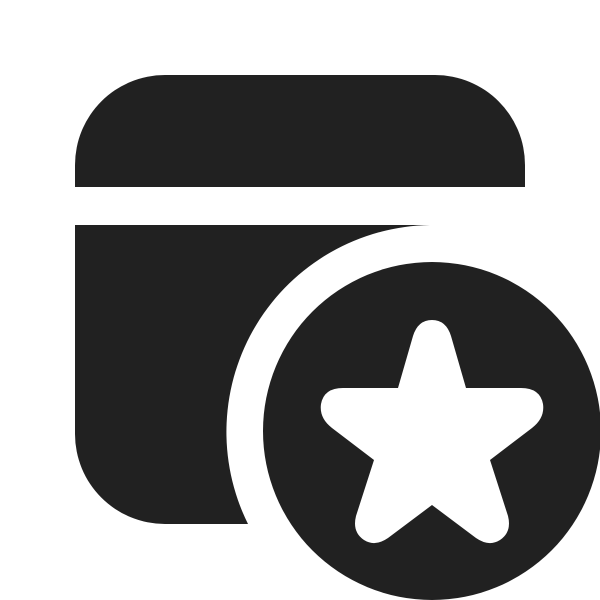 The image size is (600, 600). I want to click on calendar-header-shape, so click(300, 131).